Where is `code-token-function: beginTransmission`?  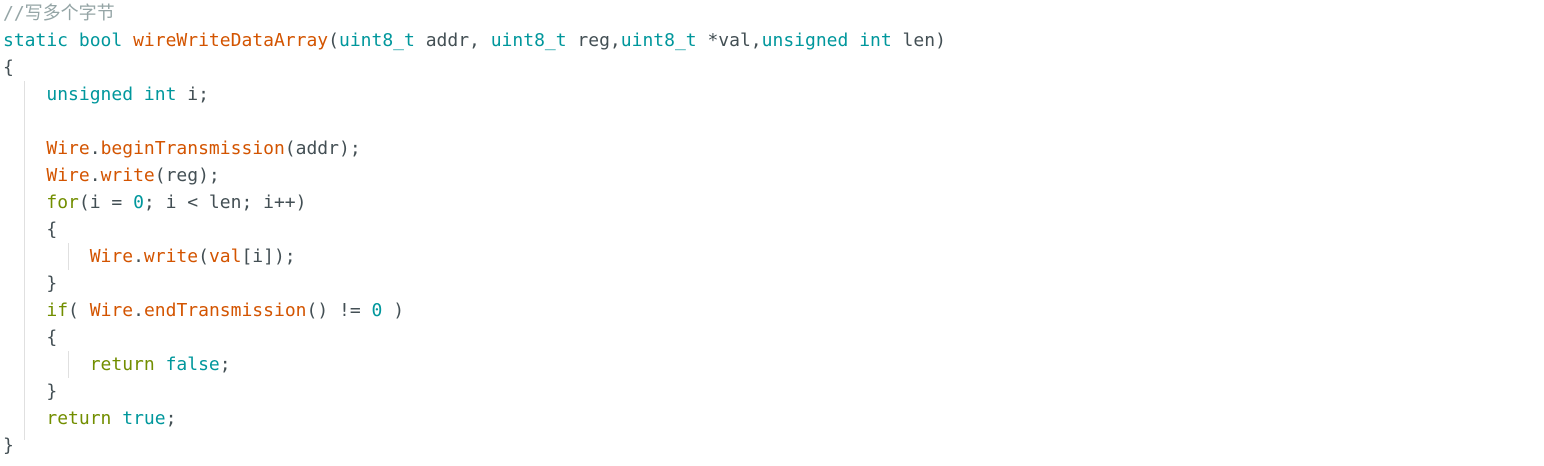 code-token-function: beginTransmission is located at coordinates (192, 148).